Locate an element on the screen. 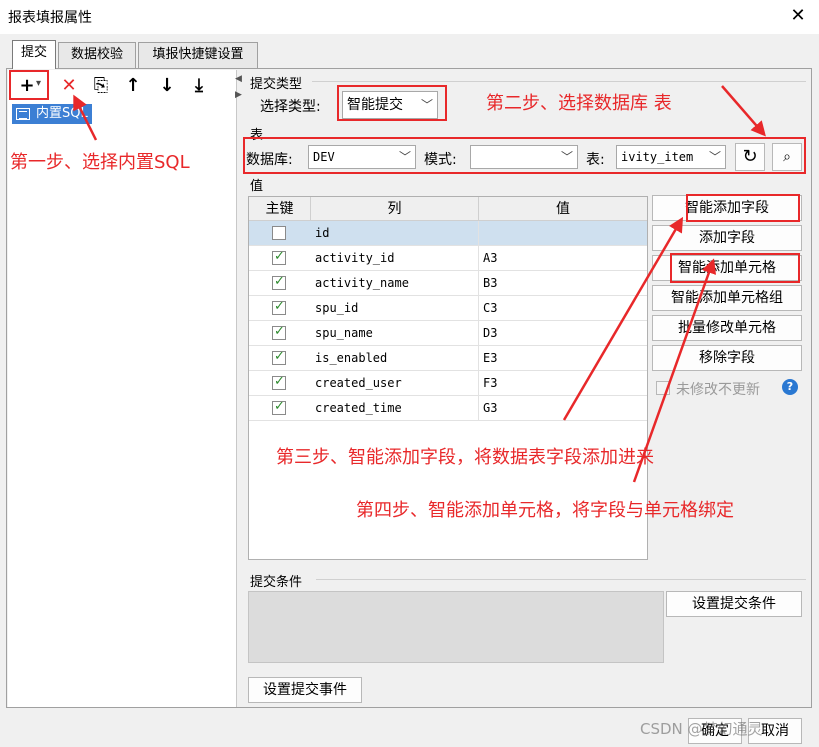 The width and height of the screenshot is (819, 747). submit-condition-section-label: 提交条件 is located at coordinates (276, 582).